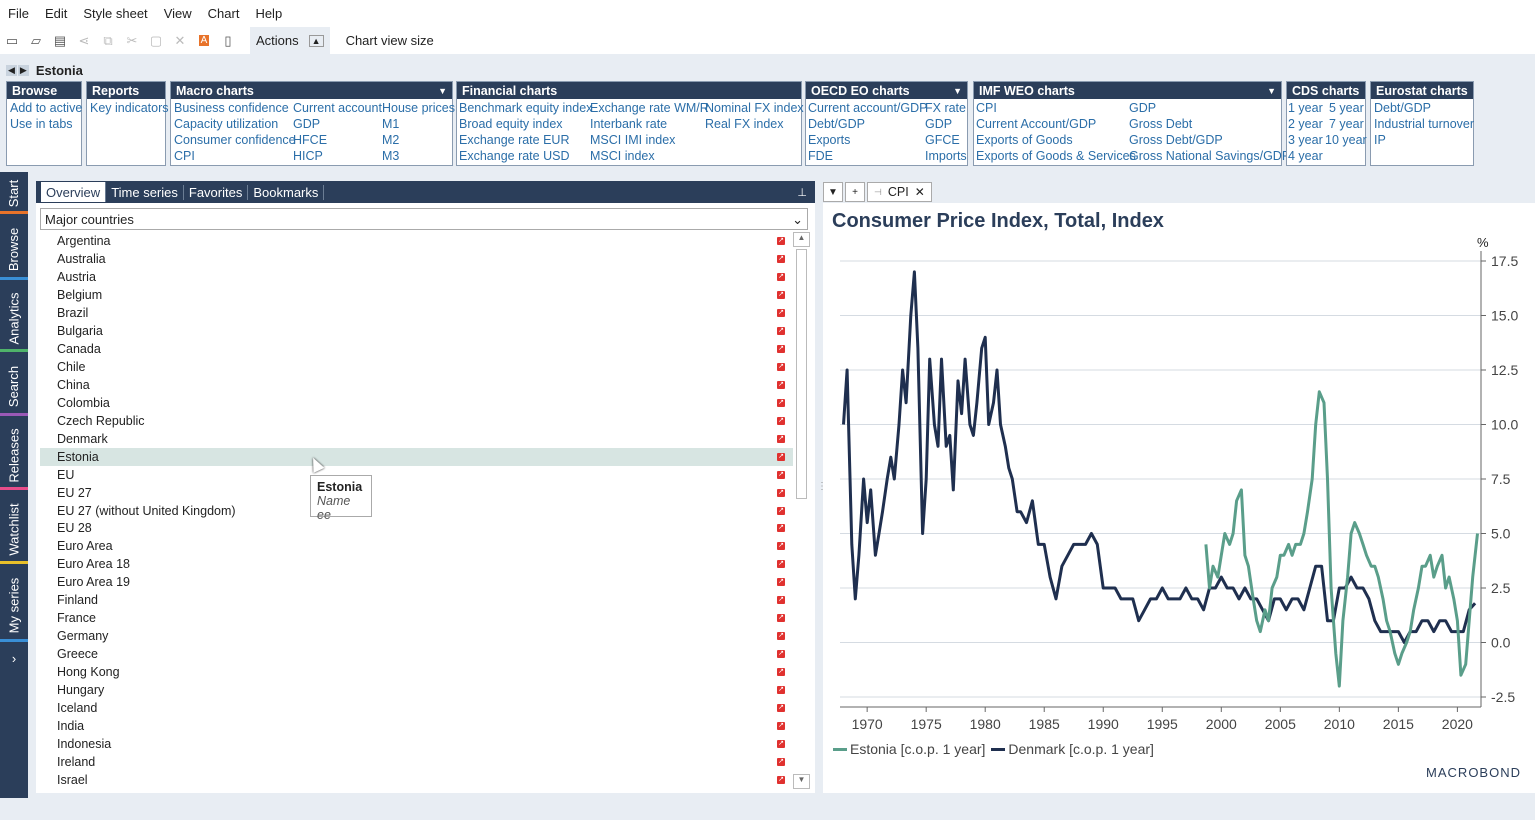 The image size is (1535, 820). I want to click on financial-link: Exchange rate WM/R, so click(649, 108).